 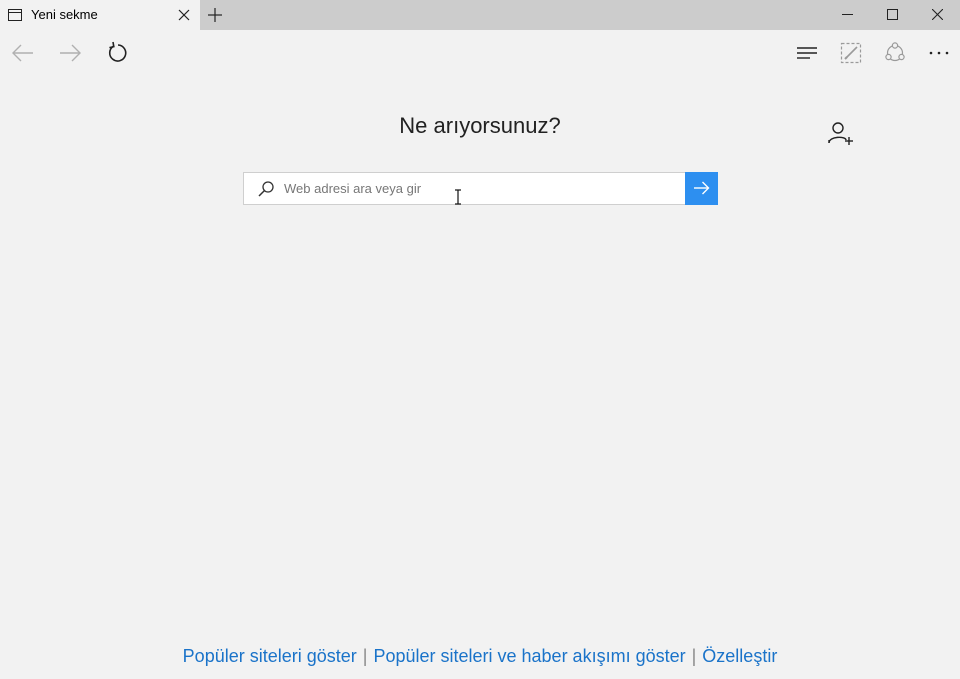 I want to click on back-button, so click(x=23, y=53).